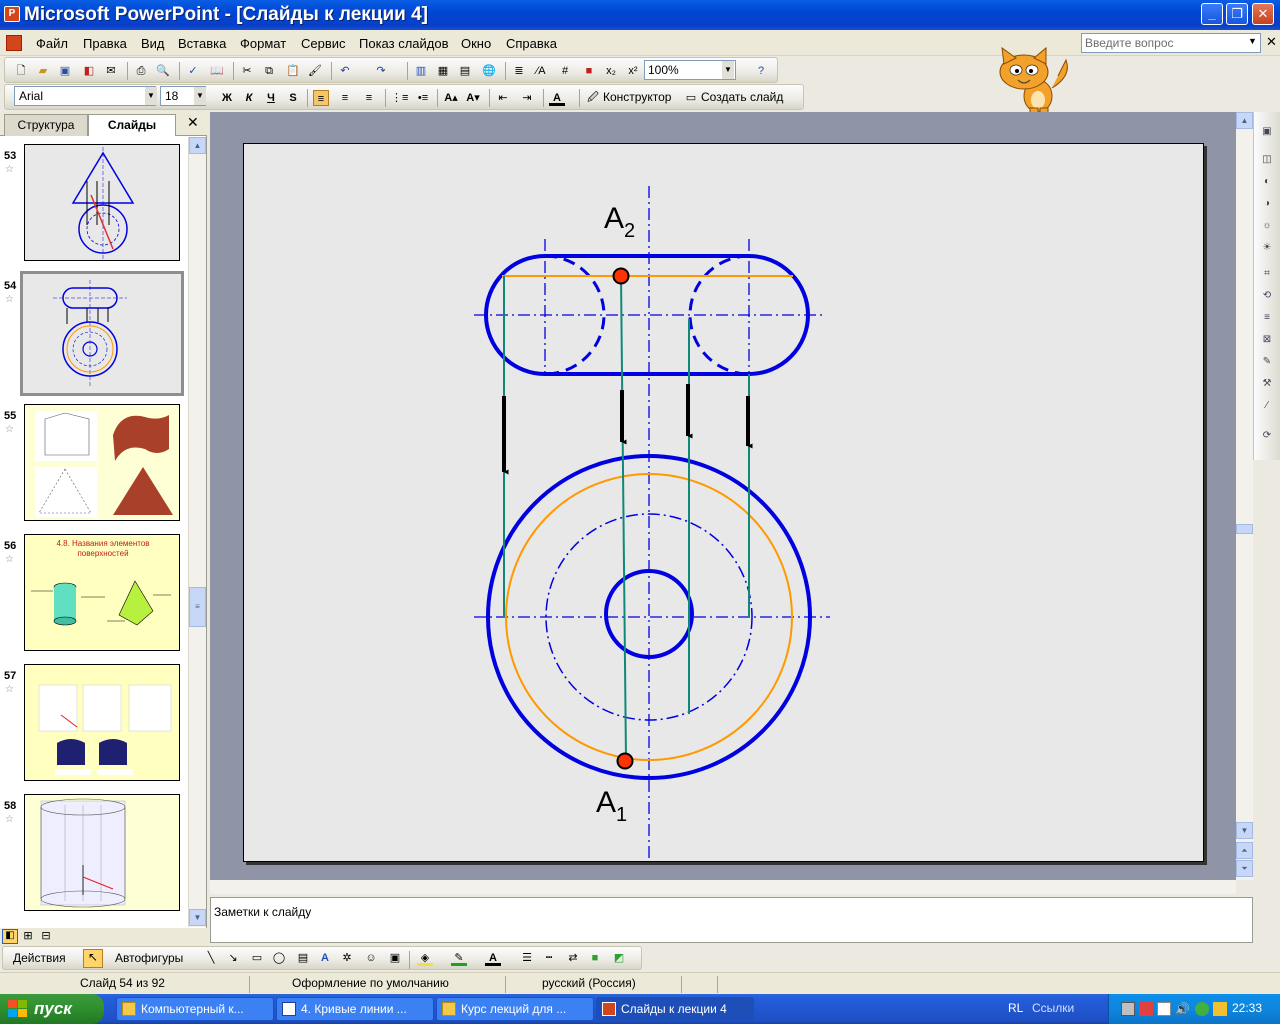  What do you see at coordinates (89, 71) in the screenshot?
I see `permission-icon: ◧` at bounding box center [89, 71].